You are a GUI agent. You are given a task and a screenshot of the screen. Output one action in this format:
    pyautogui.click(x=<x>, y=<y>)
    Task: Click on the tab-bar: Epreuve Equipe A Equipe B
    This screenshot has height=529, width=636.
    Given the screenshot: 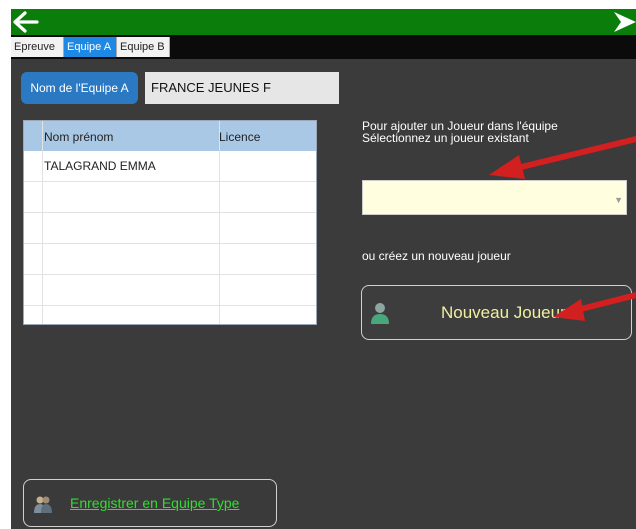 What is the action you would take?
    pyautogui.click(x=323, y=47)
    